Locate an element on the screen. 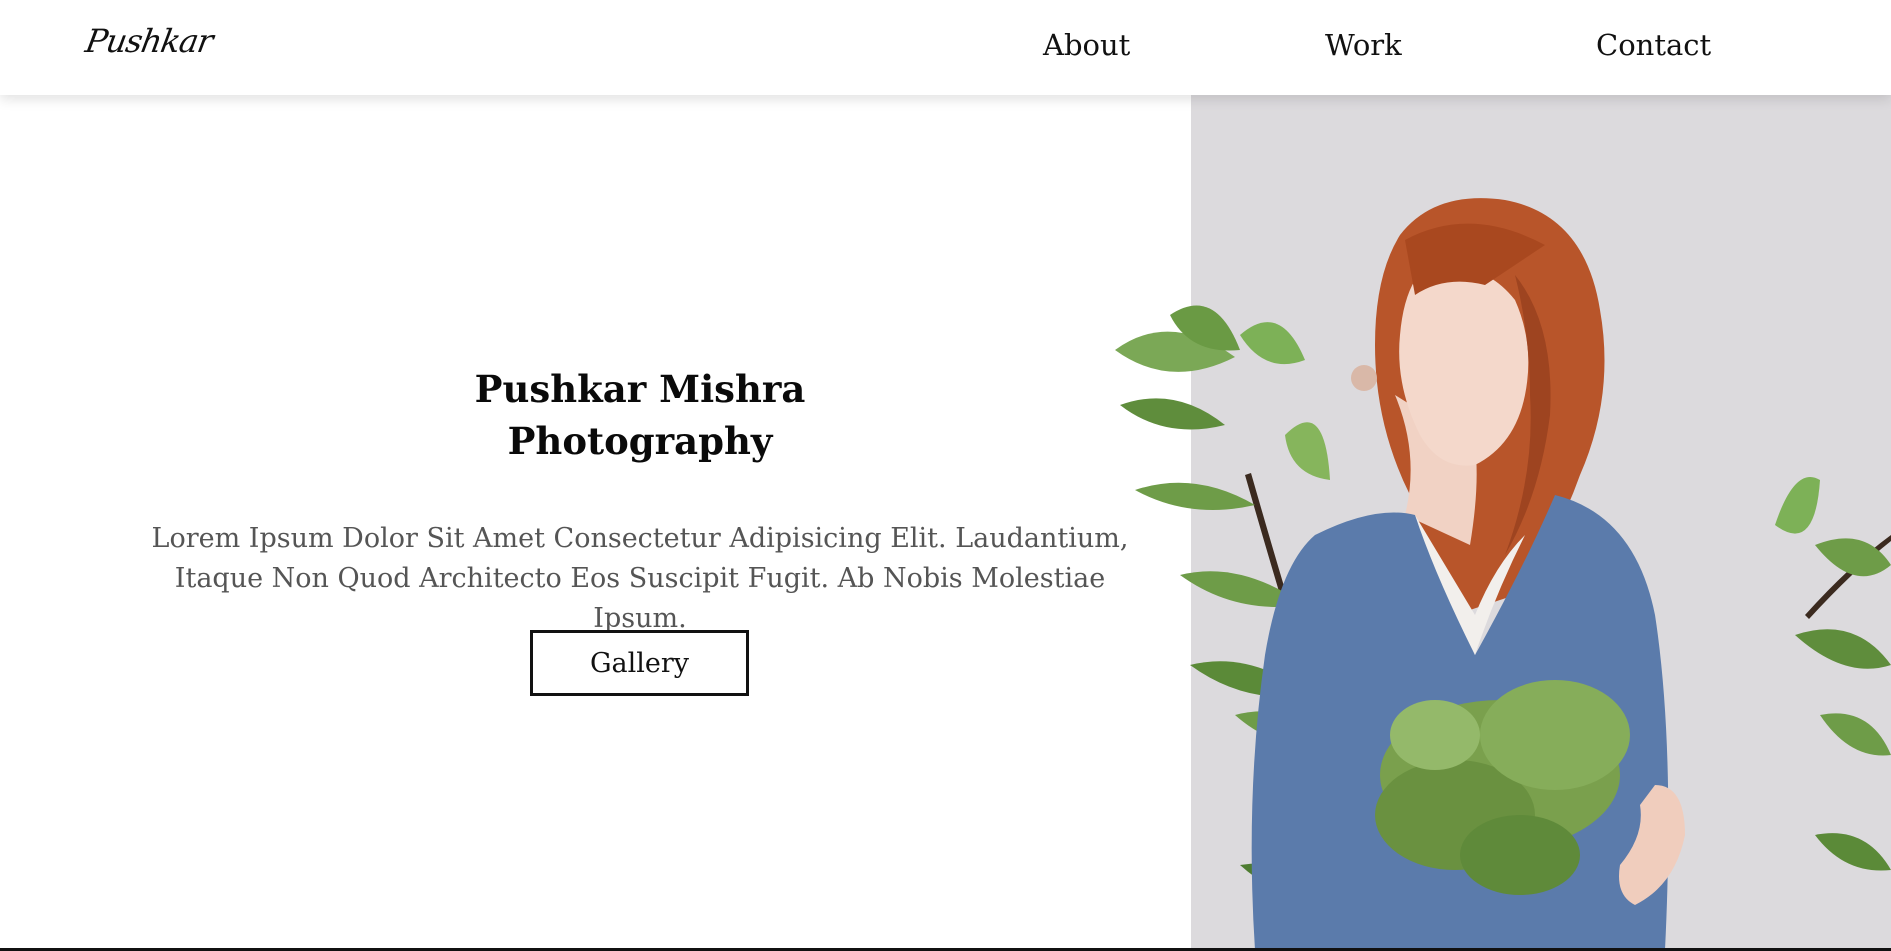 Image resolution: width=1891 pixels, height=951 pixels. nav-contact-link: Contact is located at coordinates (1653, 45).